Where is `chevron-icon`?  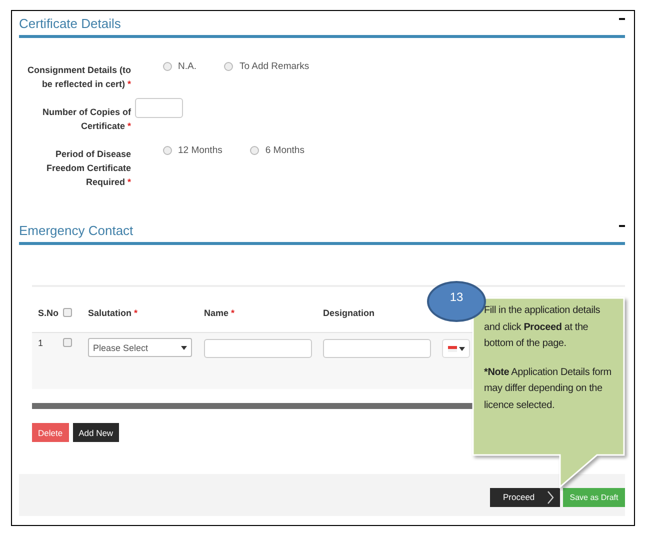 chevron-icon is located at coordinates (550, 497).